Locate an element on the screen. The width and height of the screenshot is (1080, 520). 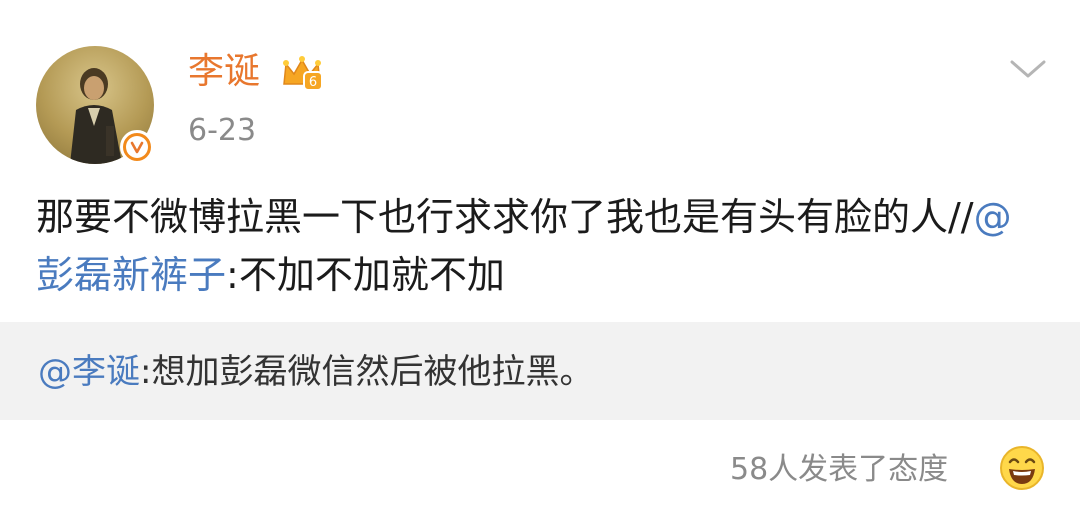
repost-body: @李诞:想加彭磊微信然后被他拉黑。 is located at coordinates (315, 372).